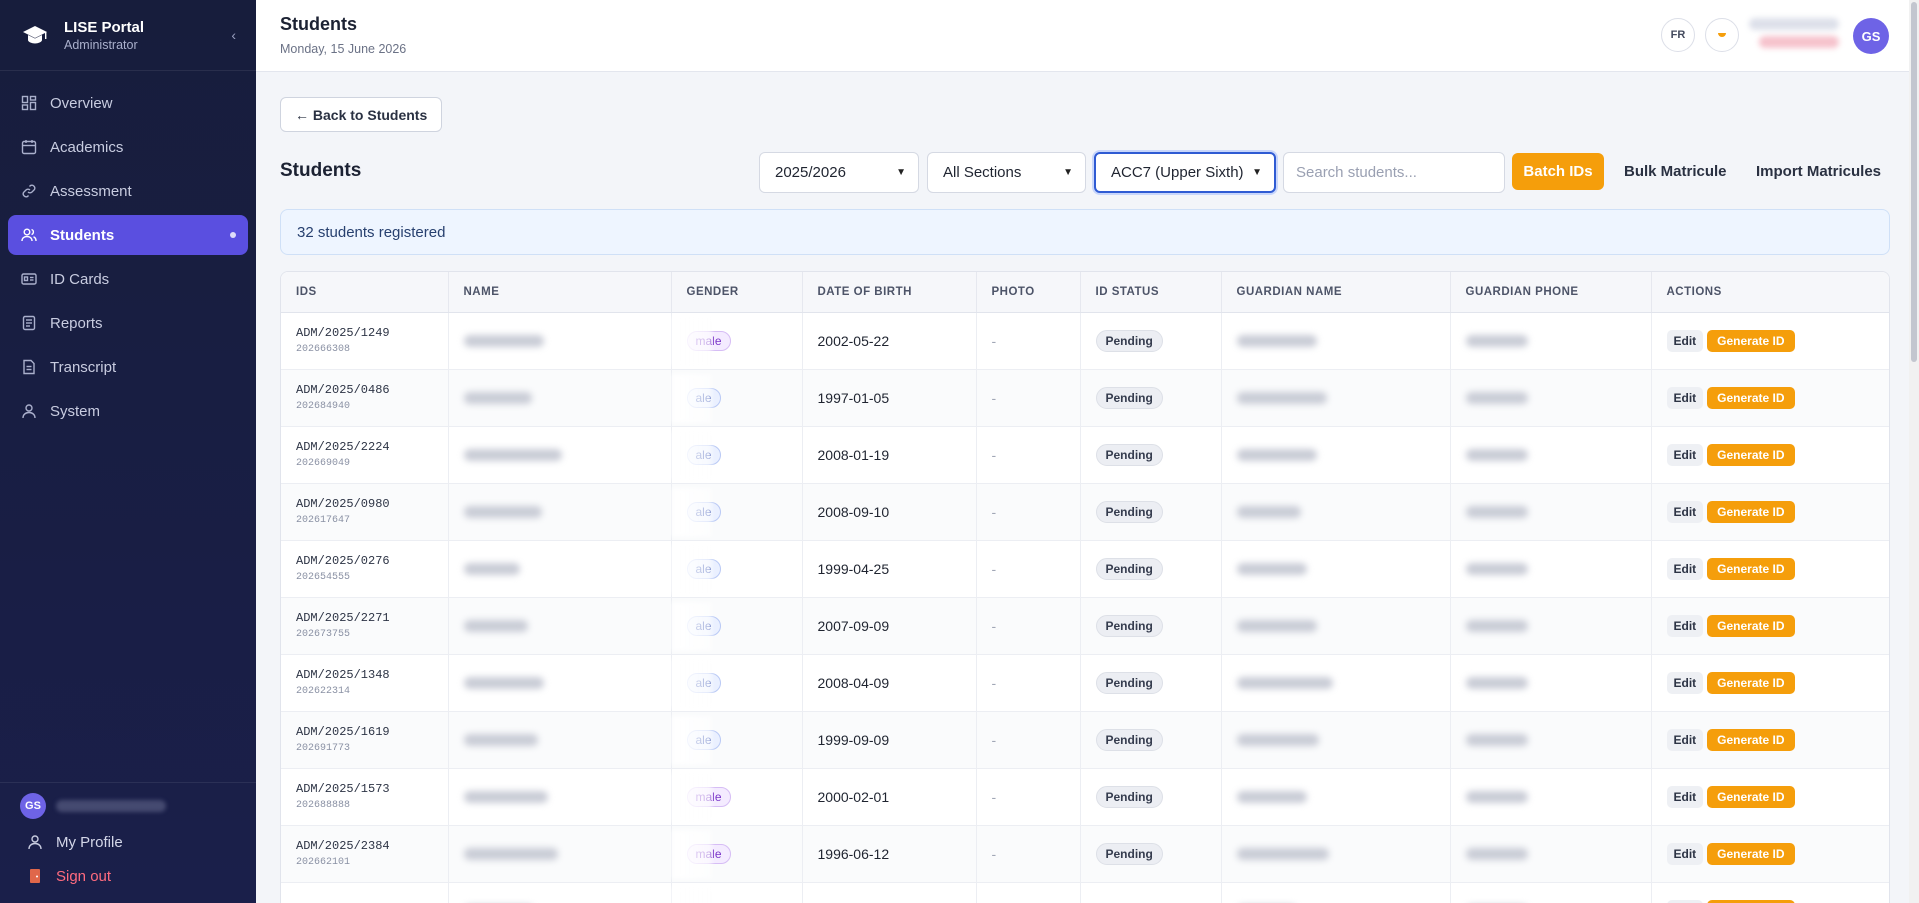 This screenshot has width=1919, height=903. Describe the element at coordinates (994, 568) in the screenshot. I see `photo-placeholder: -` at that location.